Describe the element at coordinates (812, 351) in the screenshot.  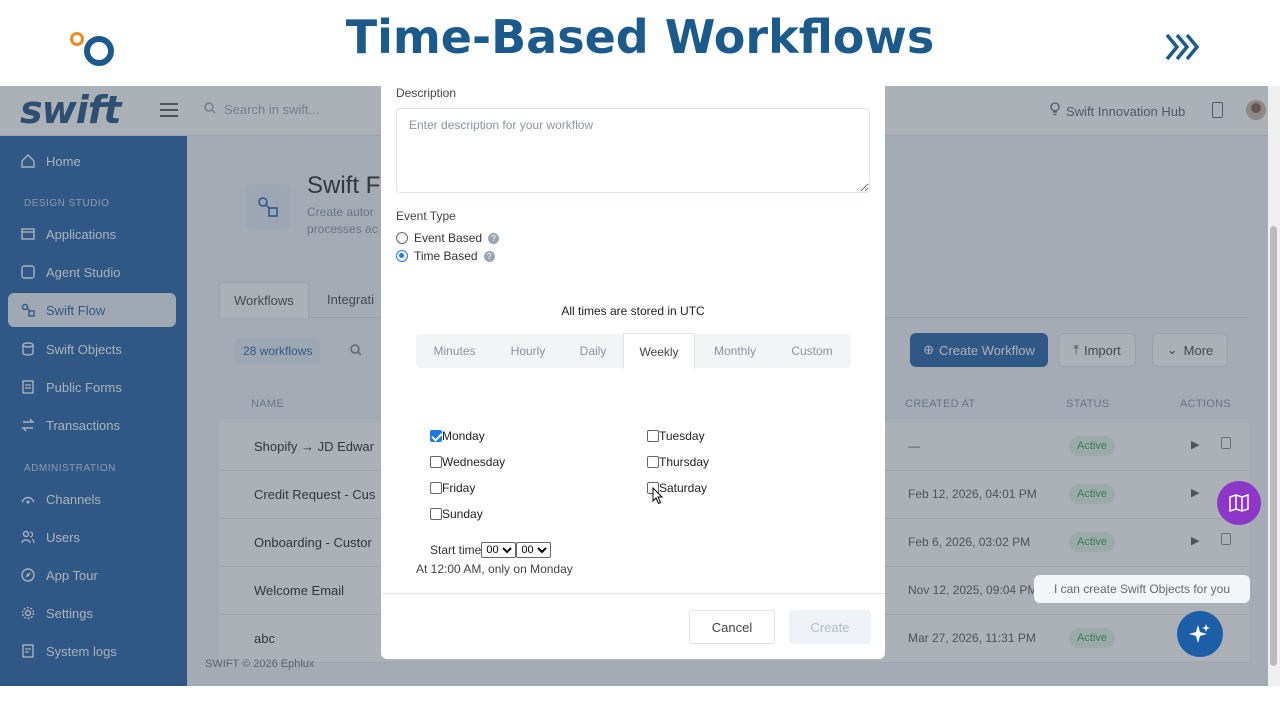
I see `tab-custom: Custom` at that location.